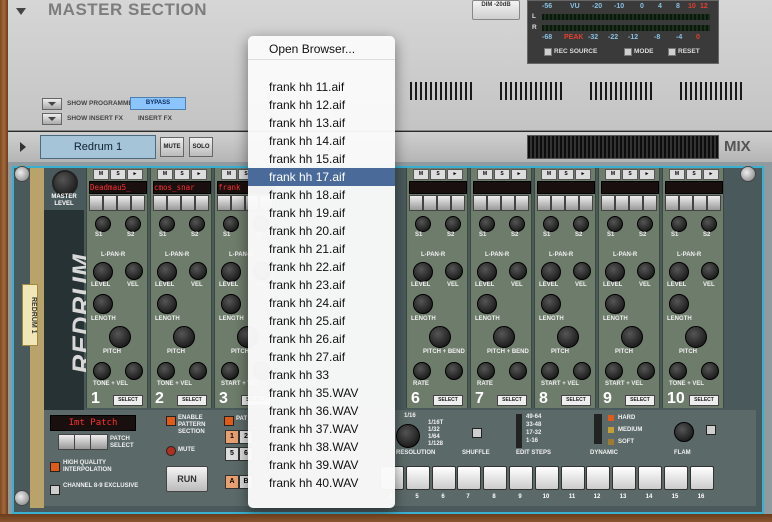 This screenshot has height=522, width=772. What do you see at coordinates (321, 465) in the screenshot?
I see `sample-menu-item: frank hh 39.WAV` at bounding box center [321, 465].